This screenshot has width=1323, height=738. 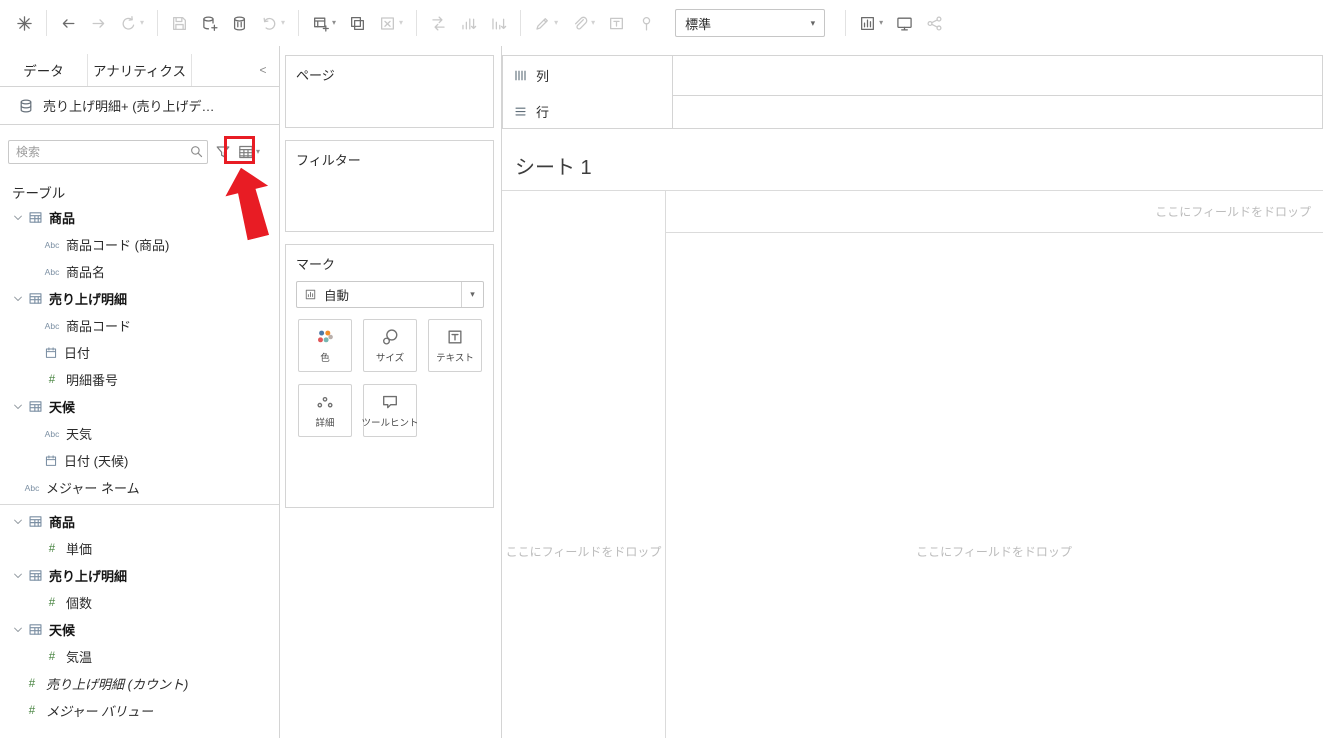 I want to click on text-type-icon: Abc, so click(x=32, y=487).